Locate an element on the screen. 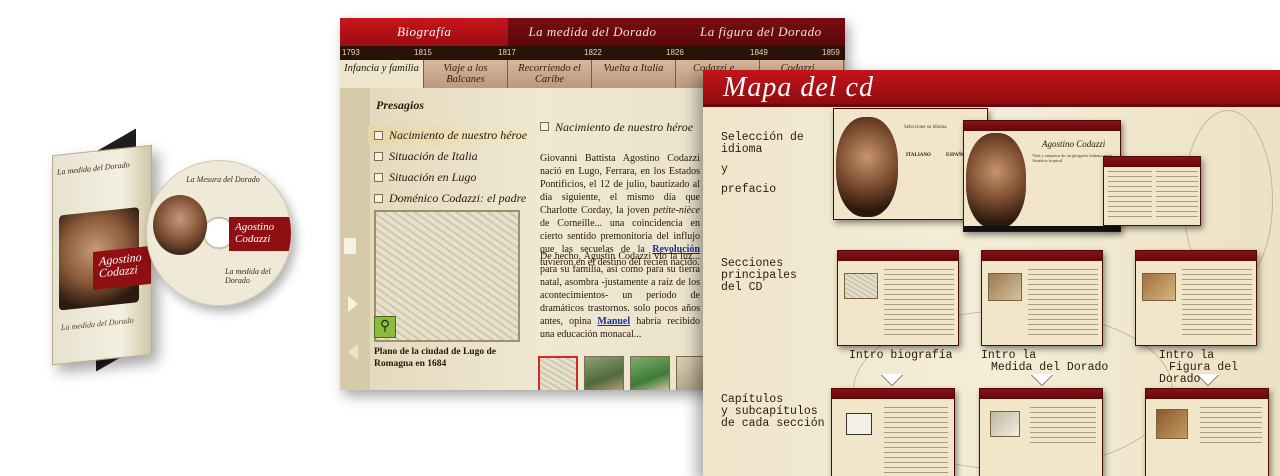 The width and height of the screenshot is (1280, 476). intro-biografia-shot is located at coordinates (898, 298).